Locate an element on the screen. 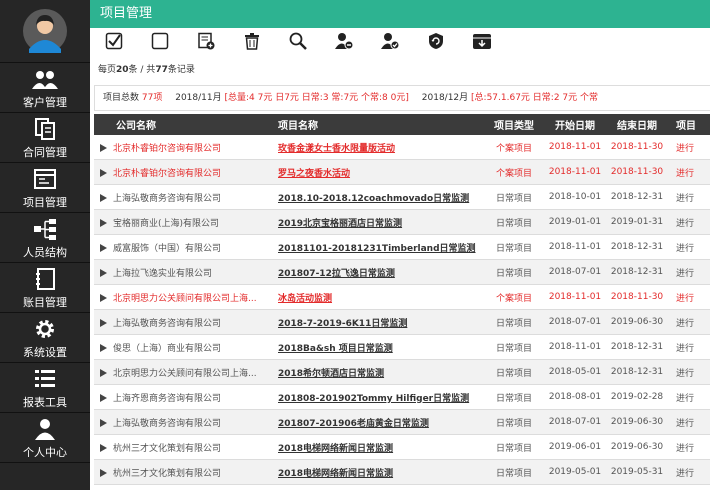 Image resolution: width=710 pixels, height=490 pixels. delete-button is located at coordinates (252, 41).